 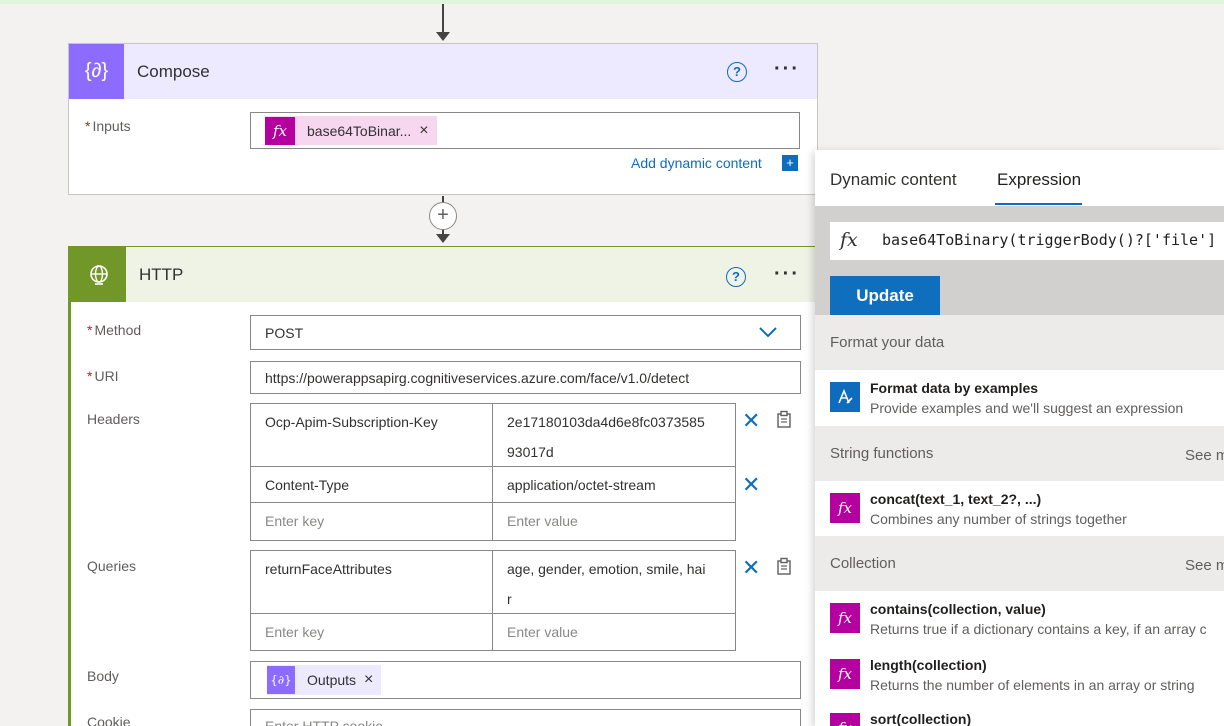 I want to click on compose-title: Compose, so click(x=173, y=71).